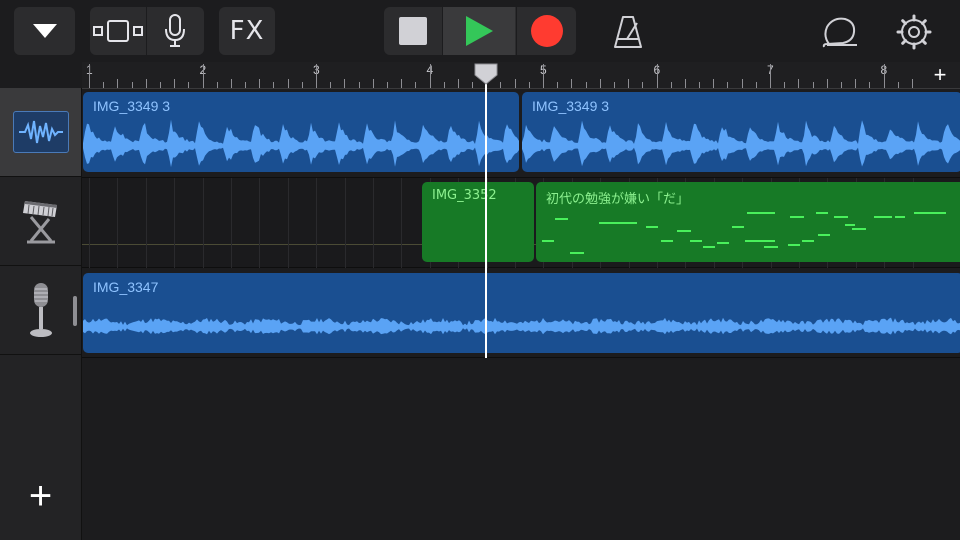  I want to click on midi-region: 初代の勉強が嫌い「だ」, so click(748, 222).